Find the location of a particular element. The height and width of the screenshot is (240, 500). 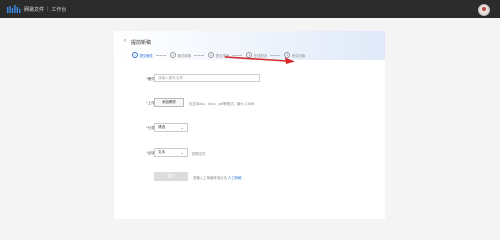

brand-name: 网易文件 is located at coordinates (34, 9).